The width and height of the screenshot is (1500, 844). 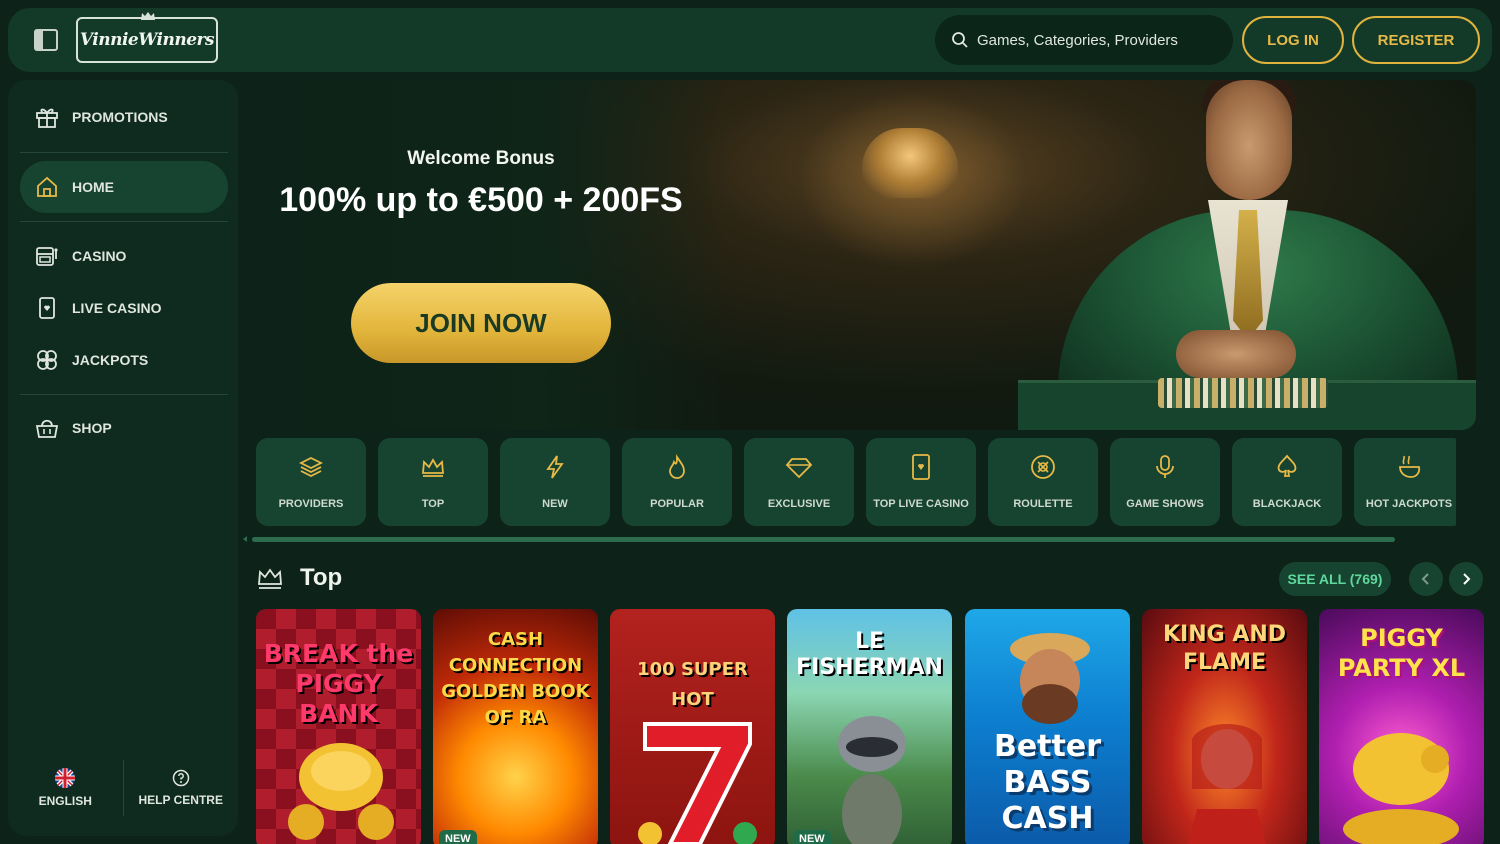 What do you see at coordinates (1409, 503) in the screenshot?
I see `category-label: HOT JACKPOTS` at bounding box center [1409, 503].